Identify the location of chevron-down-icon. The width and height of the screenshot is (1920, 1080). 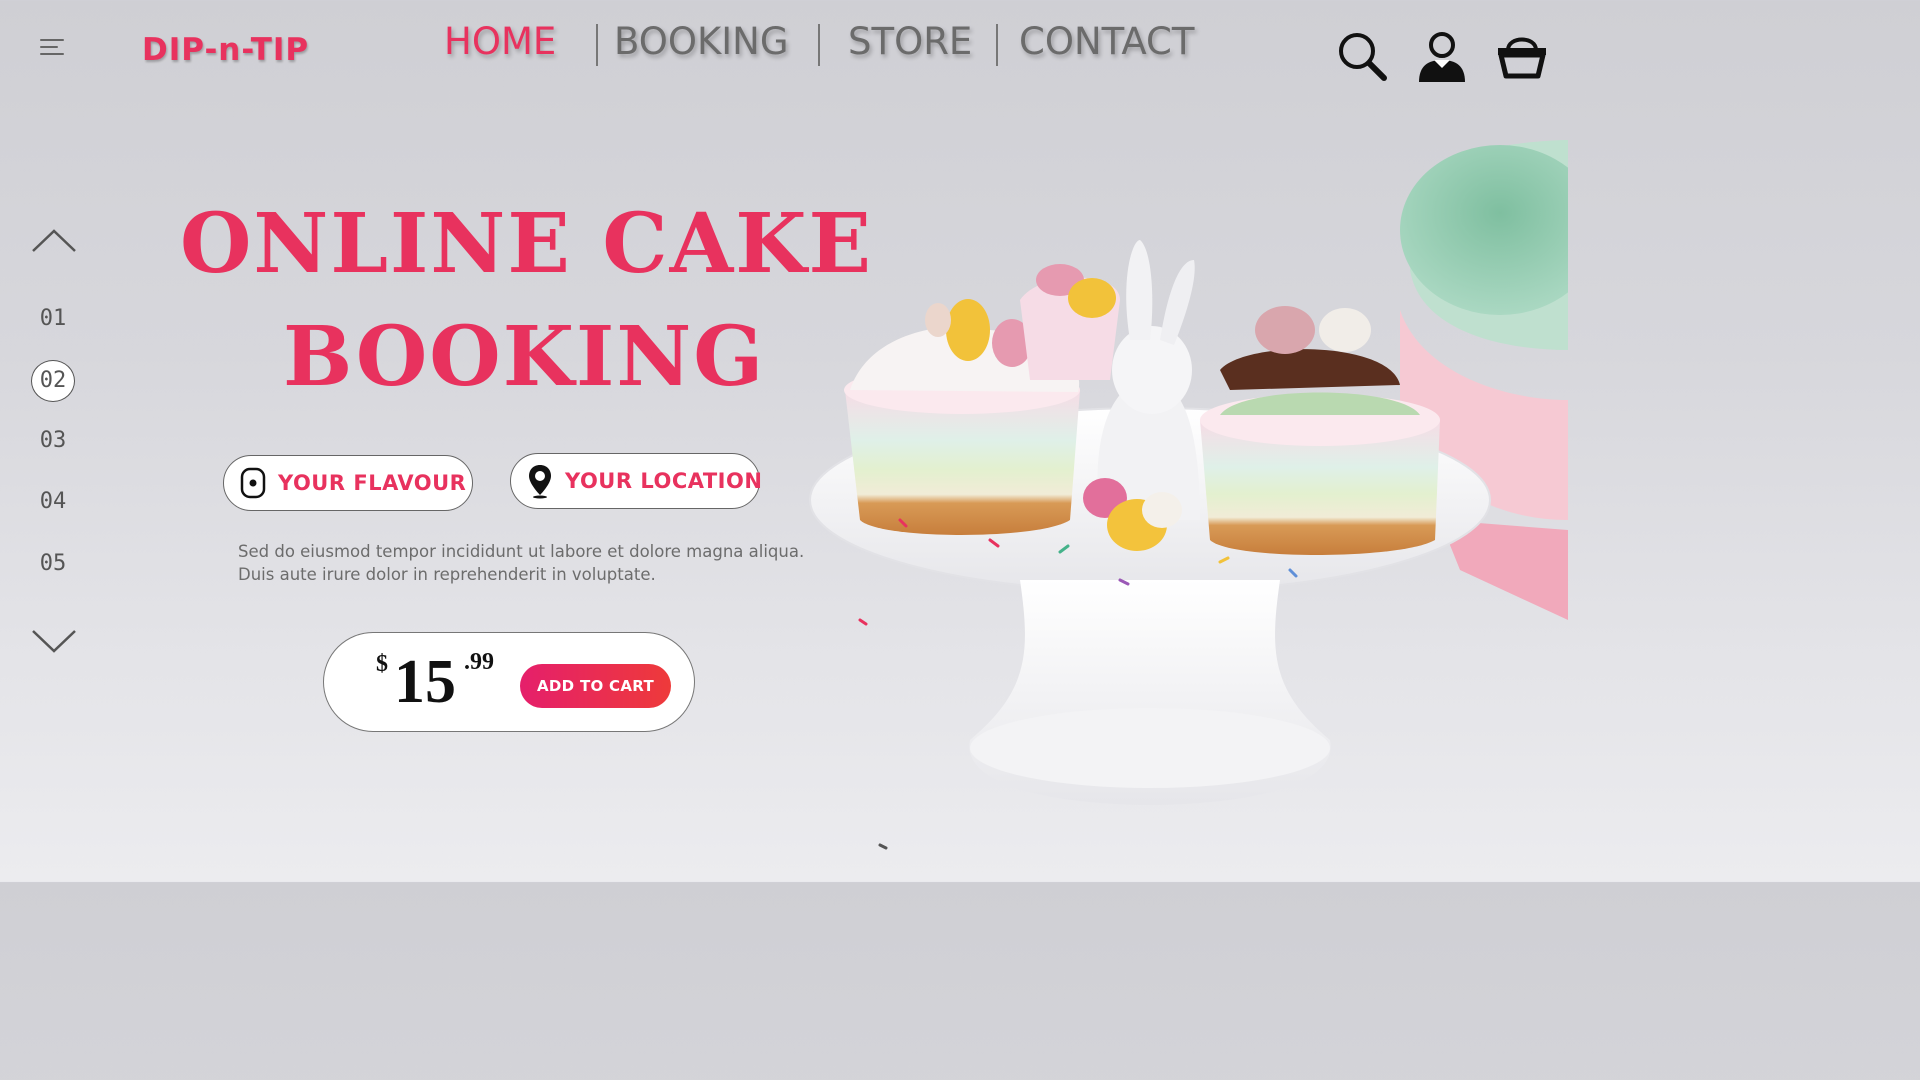
(54, 641).